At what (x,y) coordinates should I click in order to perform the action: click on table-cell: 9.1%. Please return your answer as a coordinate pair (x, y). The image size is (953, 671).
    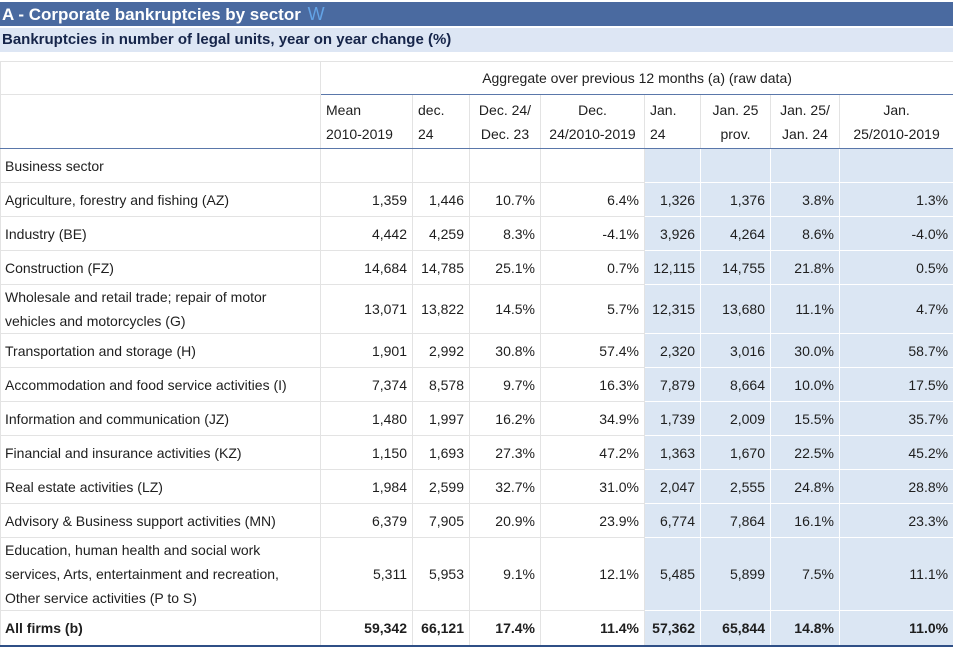
    Looking at the image, I should click on (505, 574).